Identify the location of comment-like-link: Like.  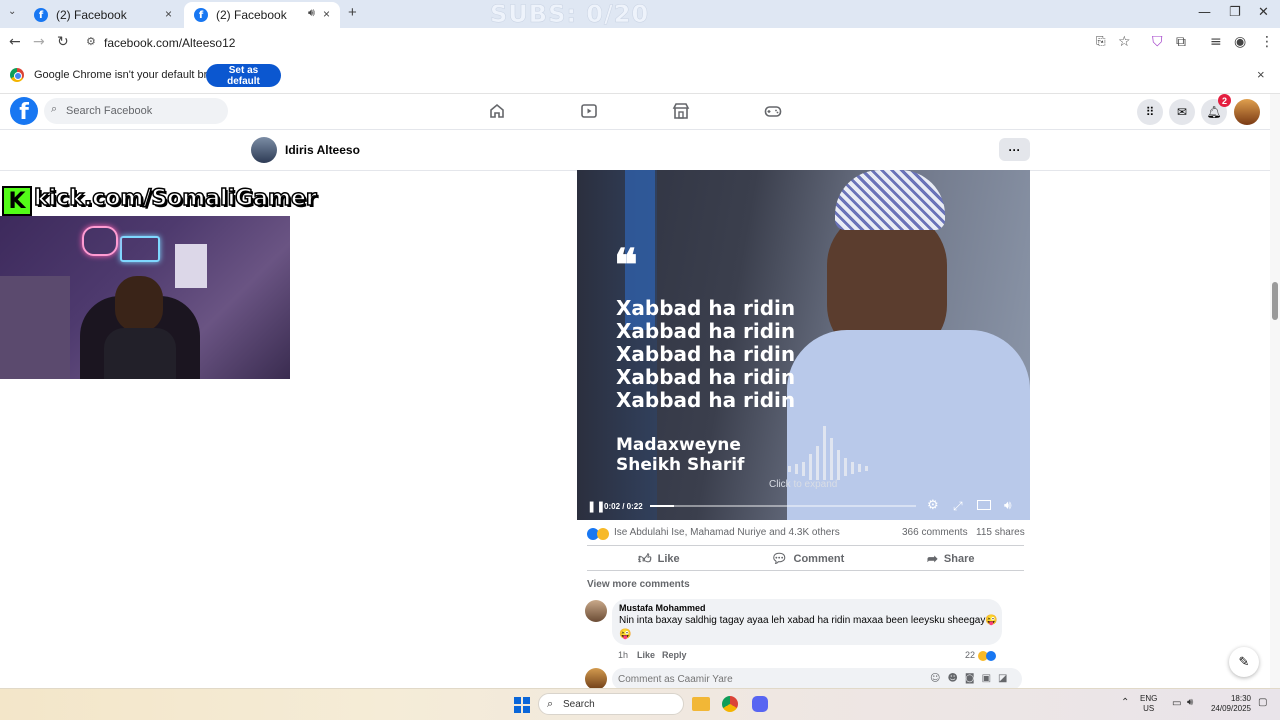
(646, 655).